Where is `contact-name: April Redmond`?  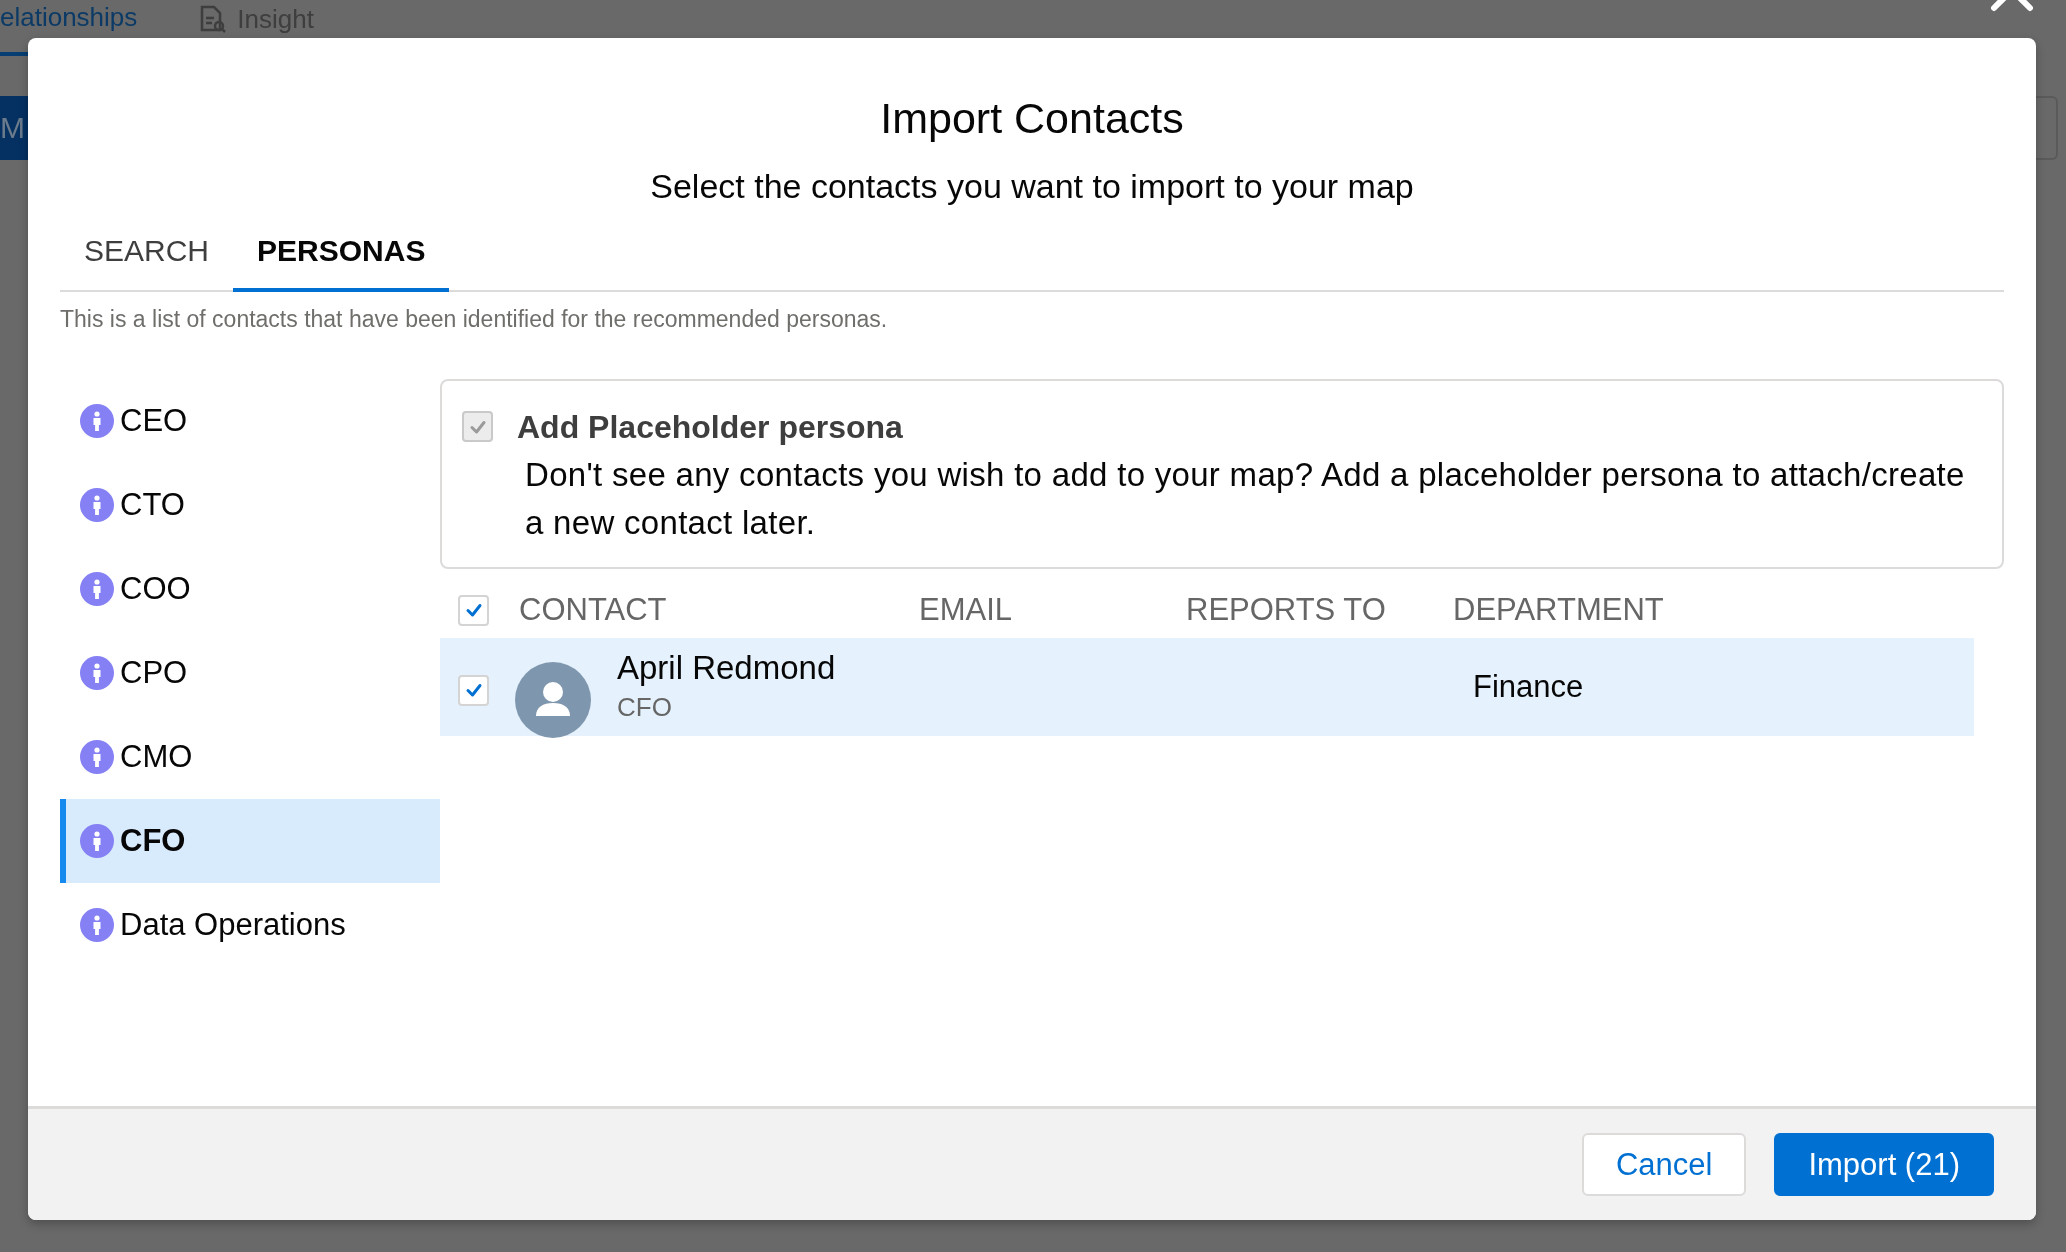 contact-name: April Redmond is located at coordinates (726, 668).